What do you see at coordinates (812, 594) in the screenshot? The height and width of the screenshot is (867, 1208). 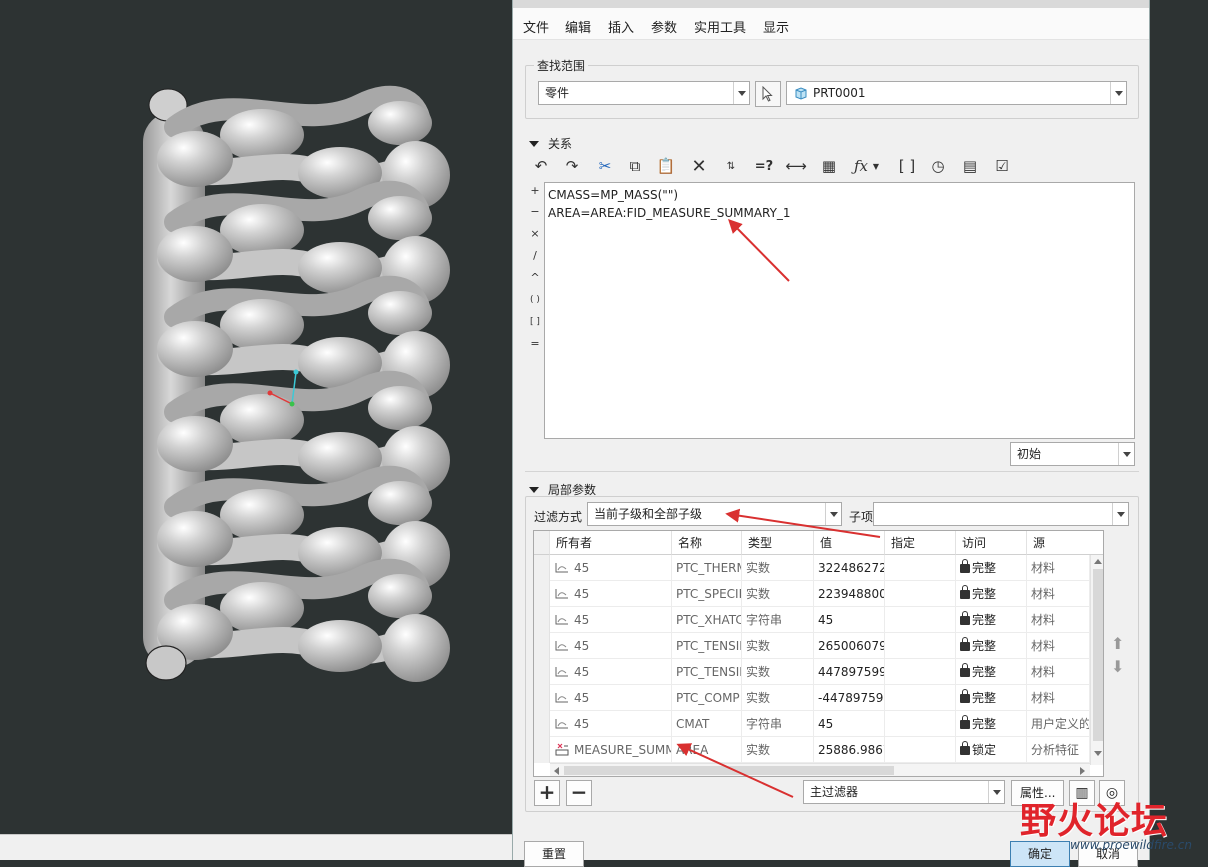 I see `table-row: 45 PTC_SPECIF 实数 223948800 完整 材料` at bounding box center [812, 594].